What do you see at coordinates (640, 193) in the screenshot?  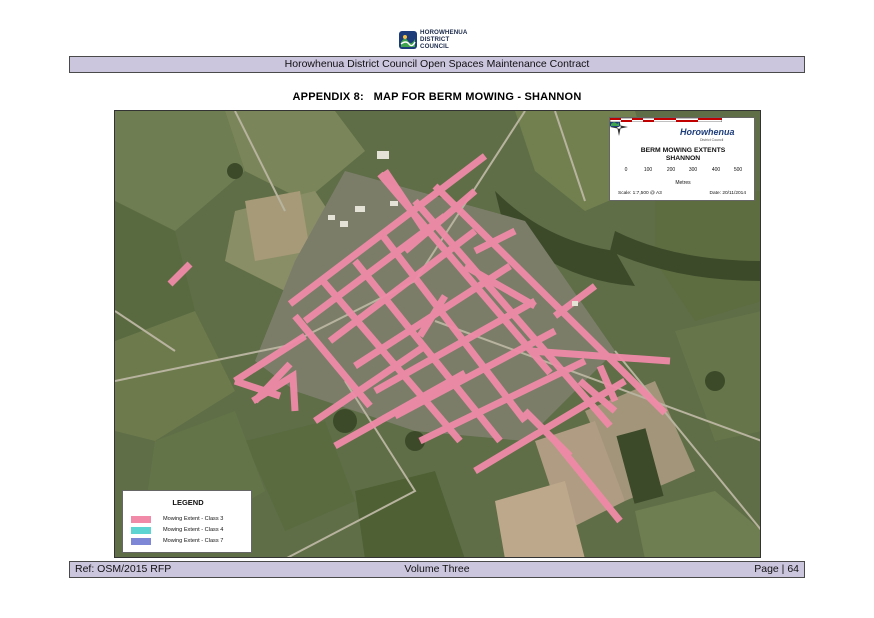 I see `map-scale: Scale: 1:7,500 @ A3` at bounding box center [640, 193].